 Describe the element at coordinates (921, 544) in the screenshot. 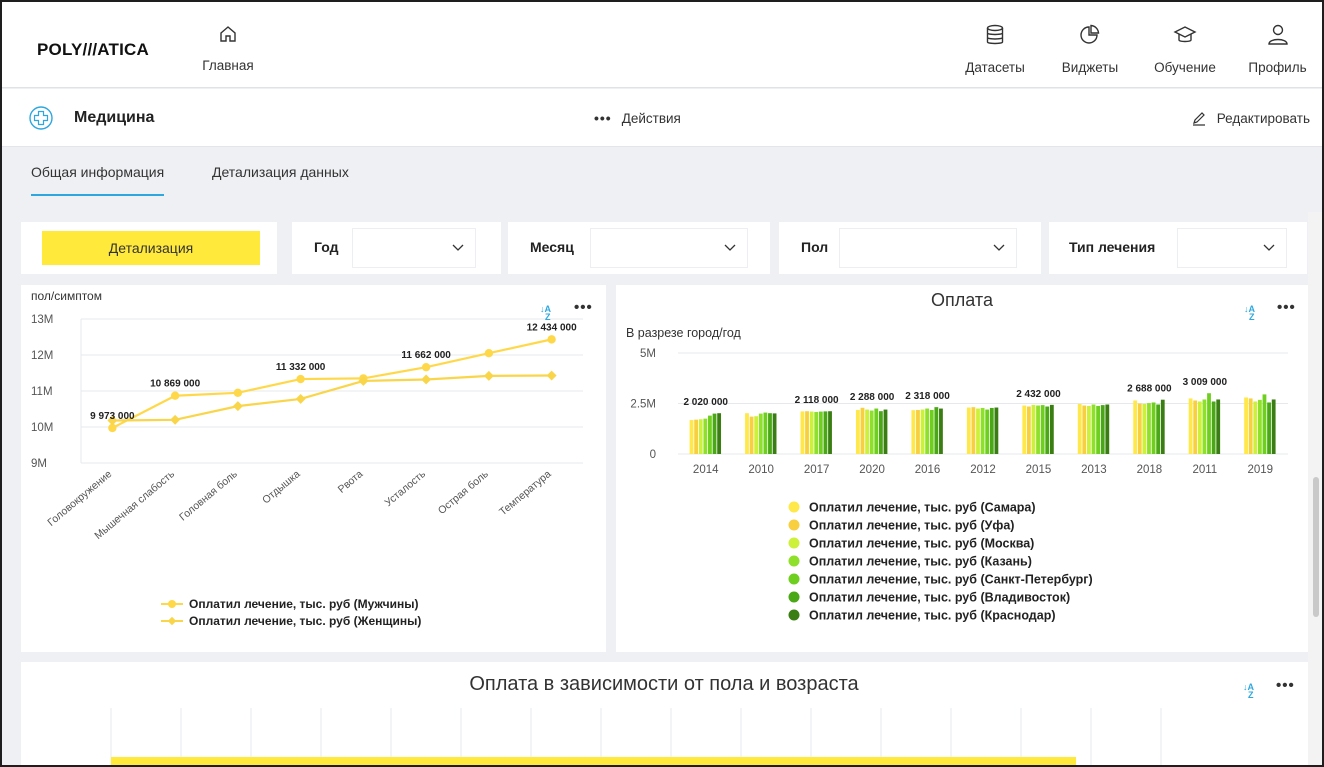

I see `legend-label: Оплатил лечение, тыс. руб (Москва)` at that location.